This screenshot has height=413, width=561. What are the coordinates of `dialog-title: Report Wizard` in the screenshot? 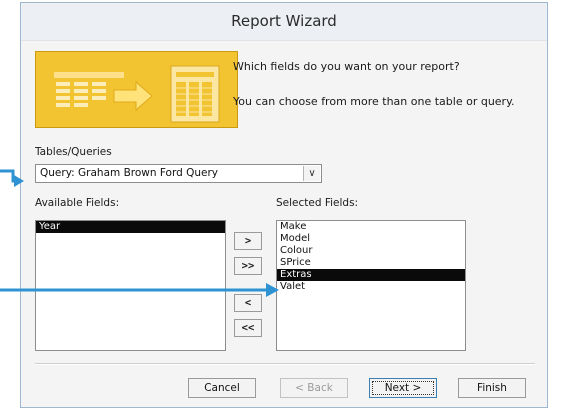 It's located at (284, 22).